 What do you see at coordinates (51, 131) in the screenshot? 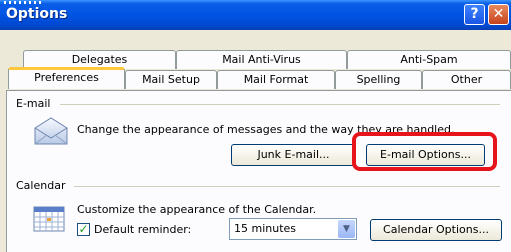
I see `envelope-icon` at bounding box center [51, 131].